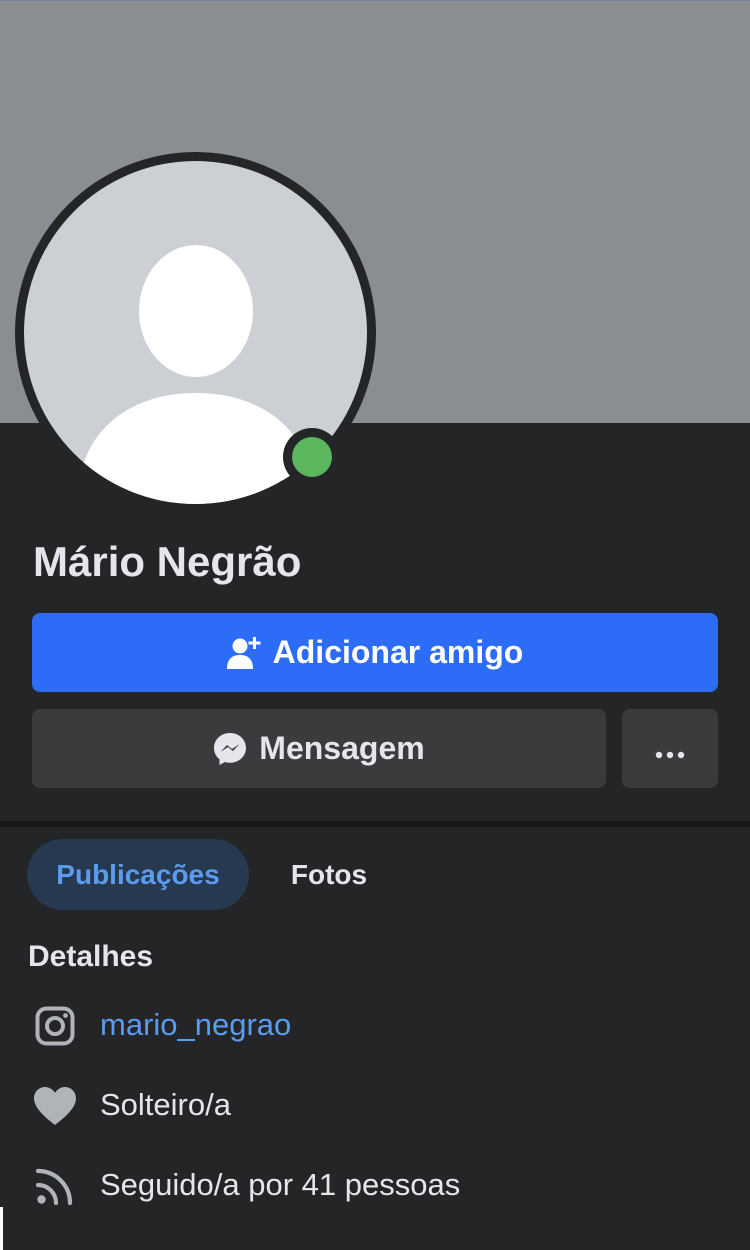 The width and height of the screenshot is (750, 1250). I want to click on more-options-button, so click(670, 748).